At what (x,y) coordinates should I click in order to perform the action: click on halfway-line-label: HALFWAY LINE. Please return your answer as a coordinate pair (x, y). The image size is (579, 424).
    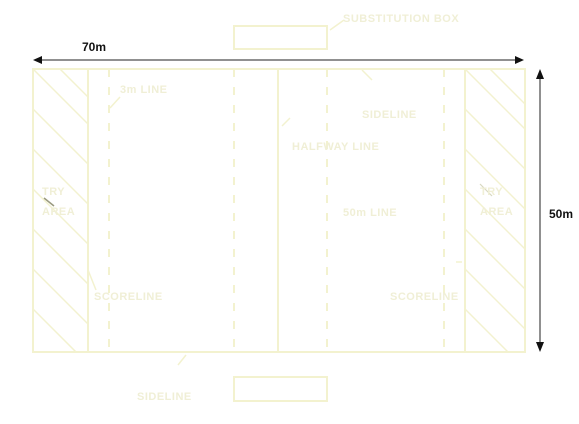
    Looking at the image, I should click on (335, 147).